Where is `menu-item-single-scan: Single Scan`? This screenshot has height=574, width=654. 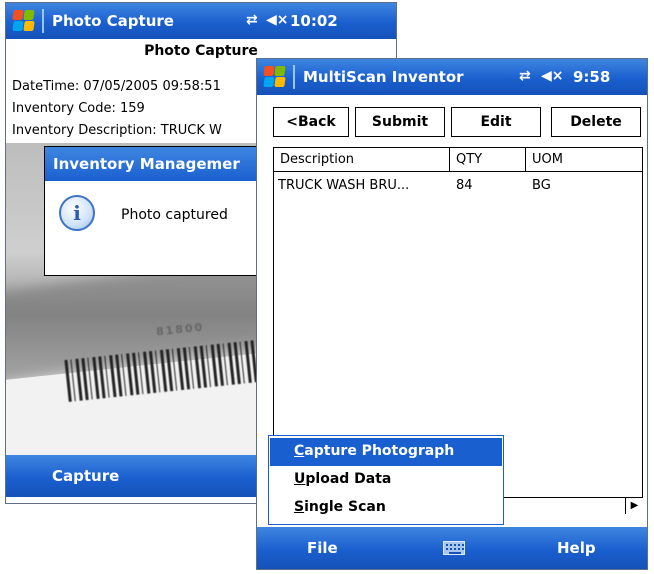 menu-item-single-scan: Single Scan is located at coordinates (386, 508).